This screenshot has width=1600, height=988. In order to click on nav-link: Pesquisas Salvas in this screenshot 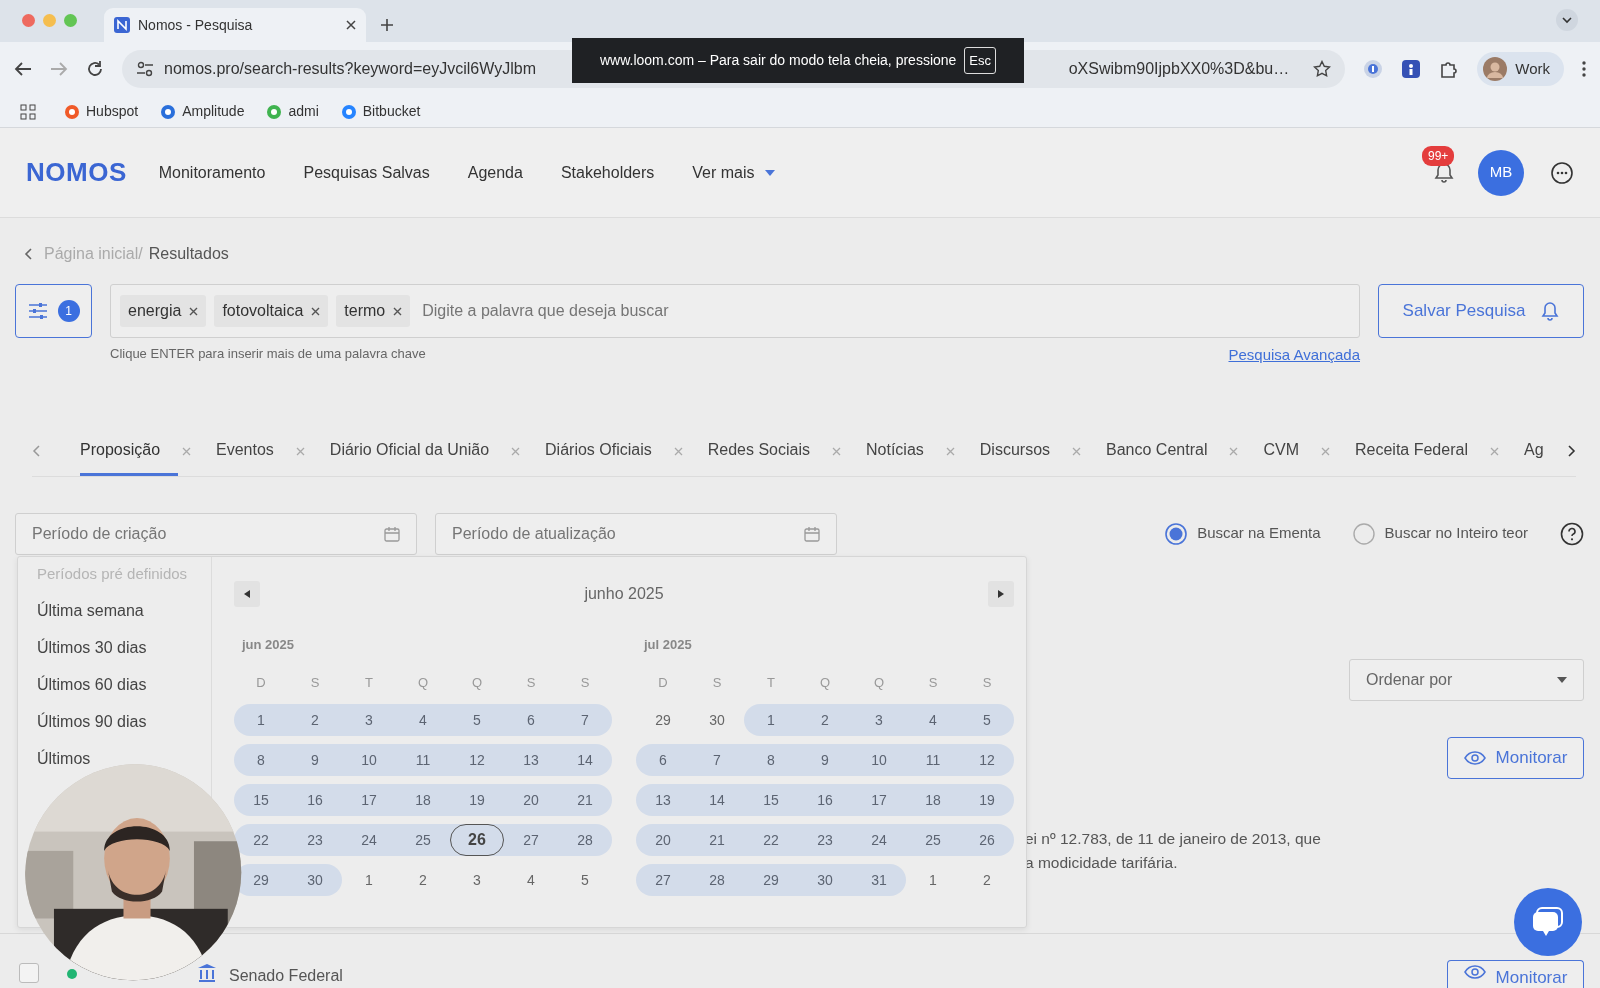, I will do `click(366, 172)`.